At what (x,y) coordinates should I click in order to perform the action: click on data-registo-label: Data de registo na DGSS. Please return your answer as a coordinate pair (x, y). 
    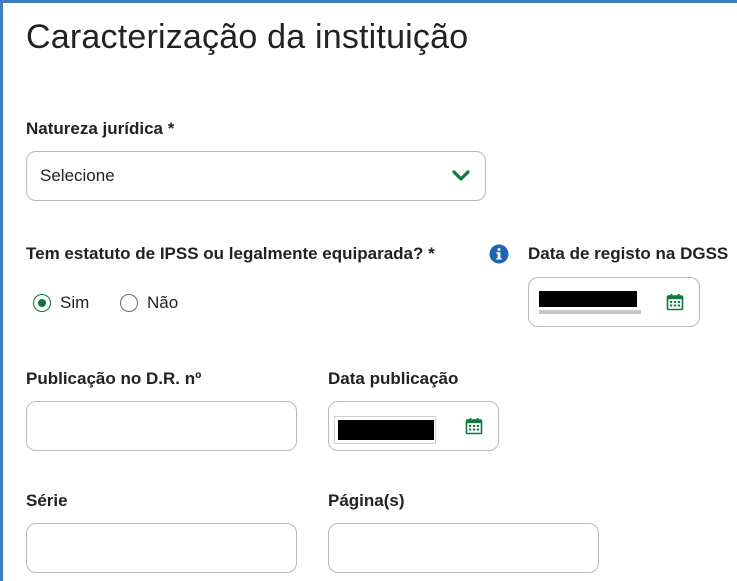
    Looking at the image, I should click on (628, 253).